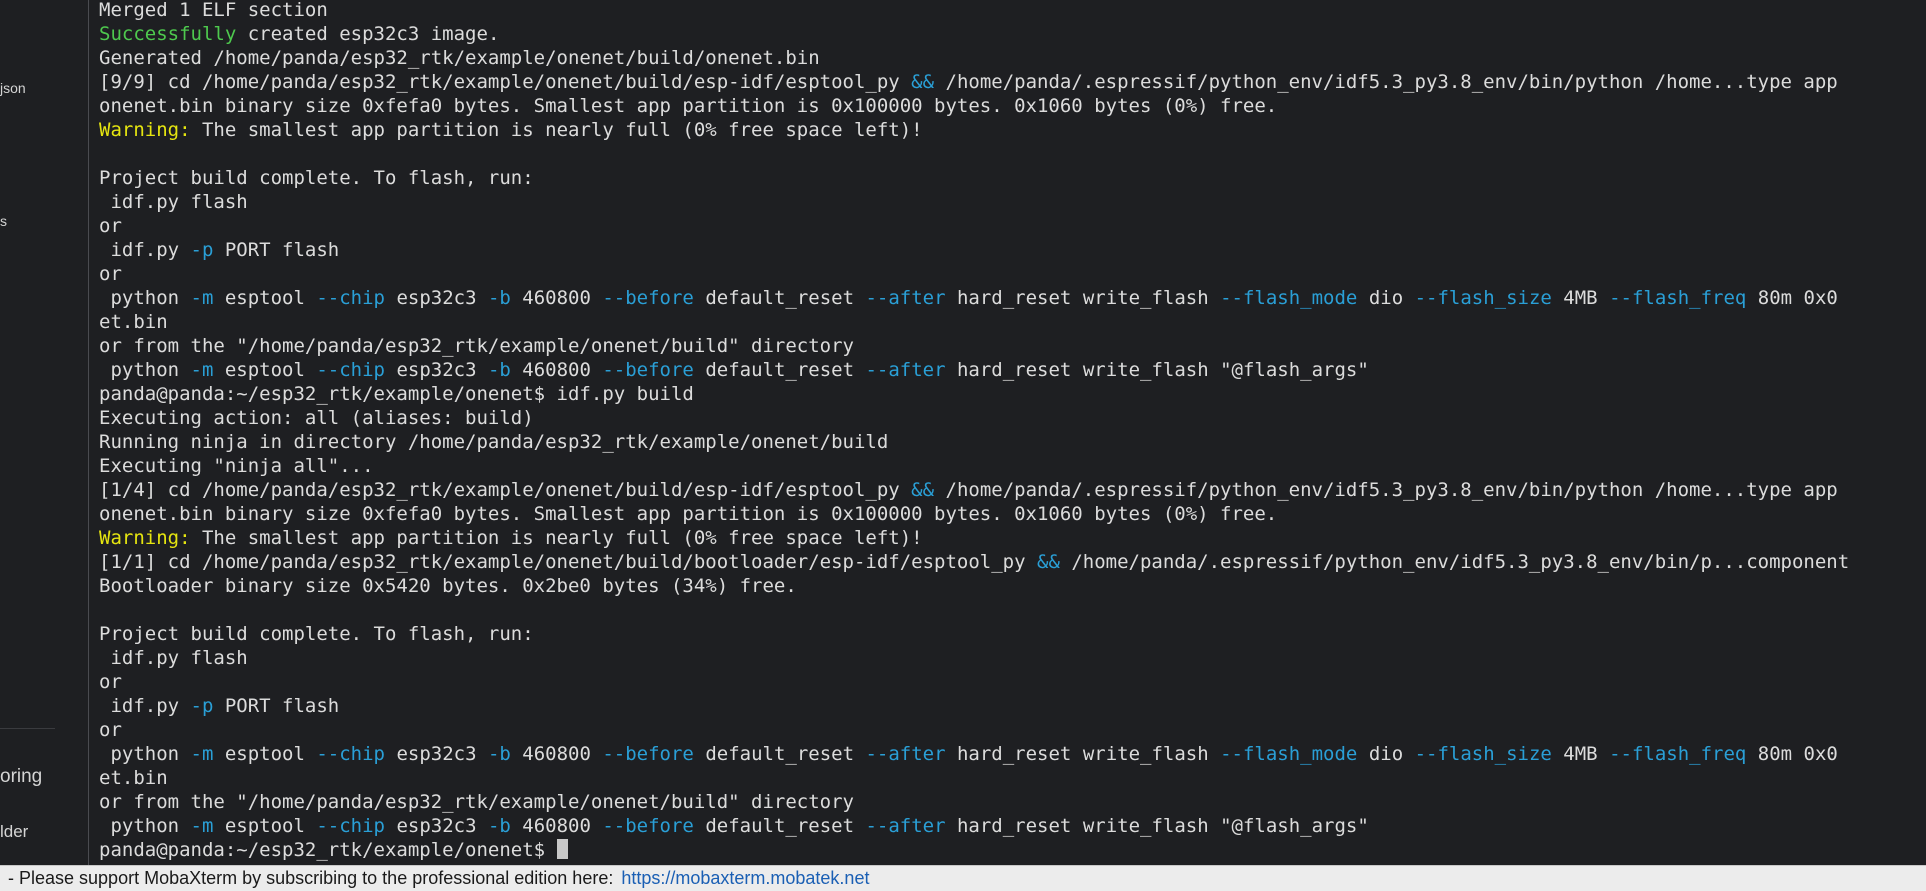 The height and width of the screenshot is (891, 1926). I want to click on terminal-text: --flash_mode, so click(1289, 754).